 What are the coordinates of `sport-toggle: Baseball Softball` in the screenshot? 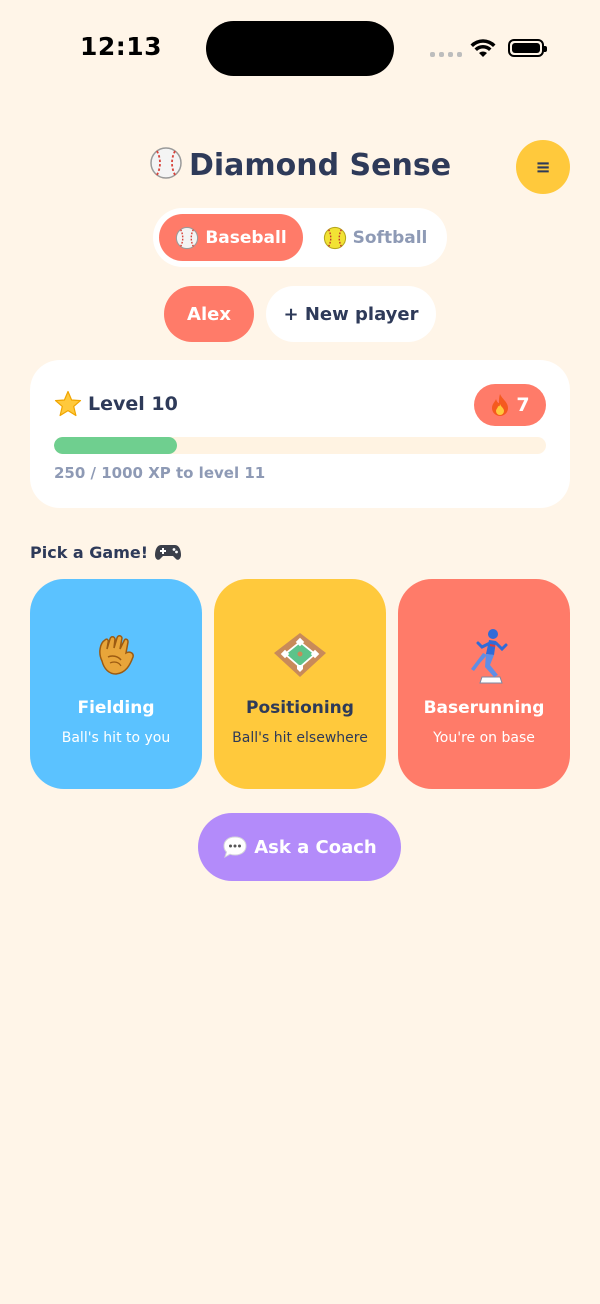 It's located at (300, 237).